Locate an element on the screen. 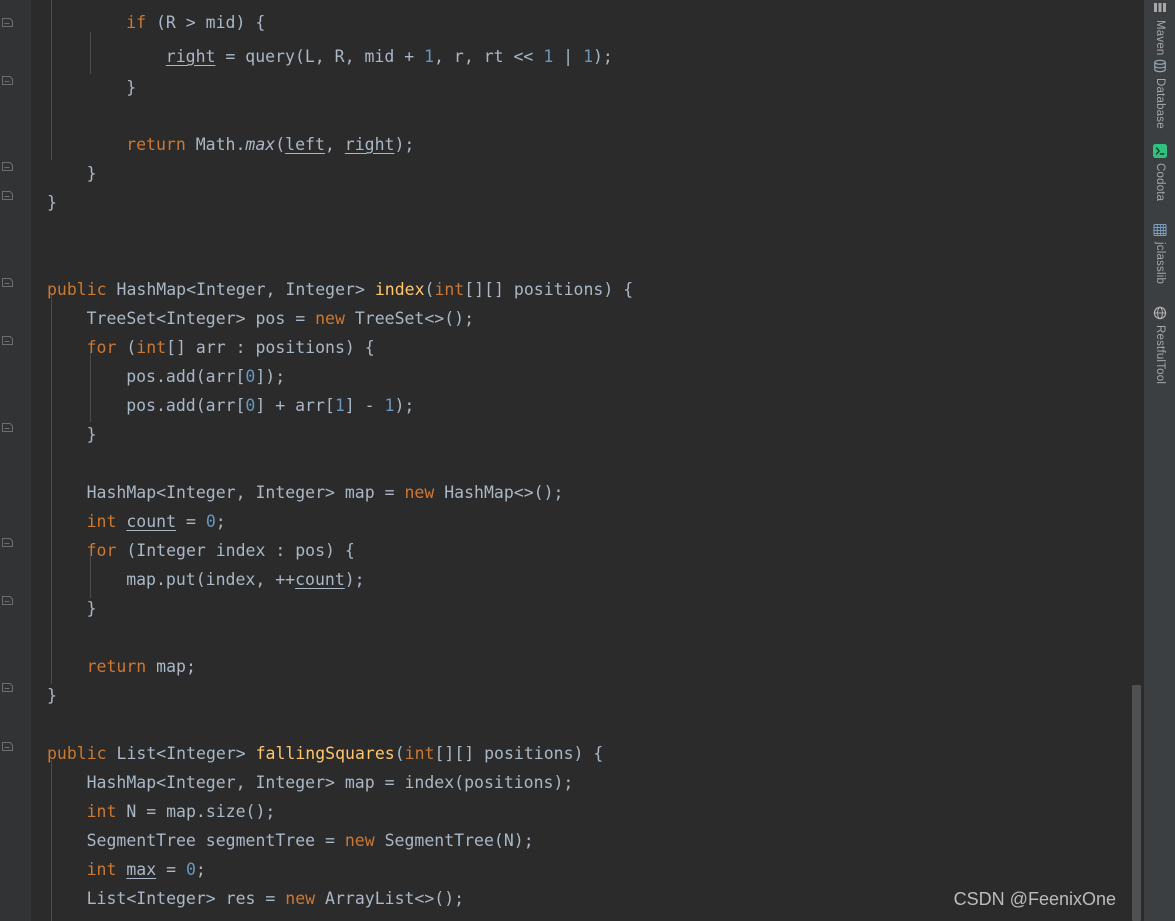 The width and height of the screenshot is (1175, 921). code-token: TreeSet<Integer> pos = is located at coordinates (201, 318).